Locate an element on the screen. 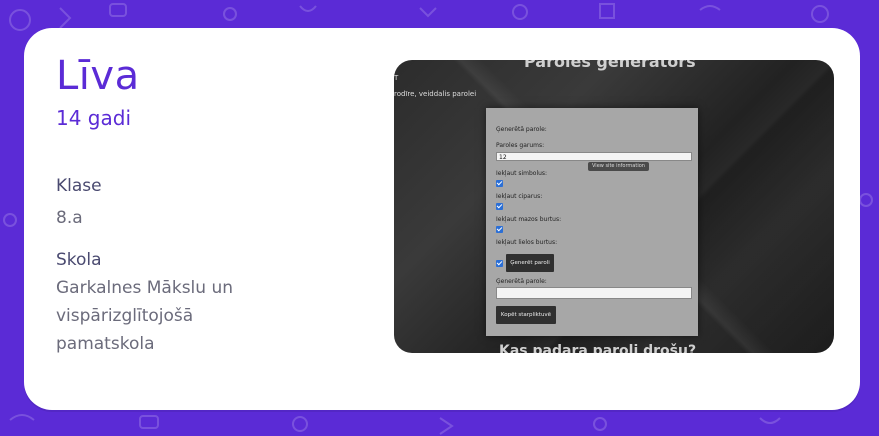  generated-label: Ģenerētā parole: is located at coordinates (521, 129).